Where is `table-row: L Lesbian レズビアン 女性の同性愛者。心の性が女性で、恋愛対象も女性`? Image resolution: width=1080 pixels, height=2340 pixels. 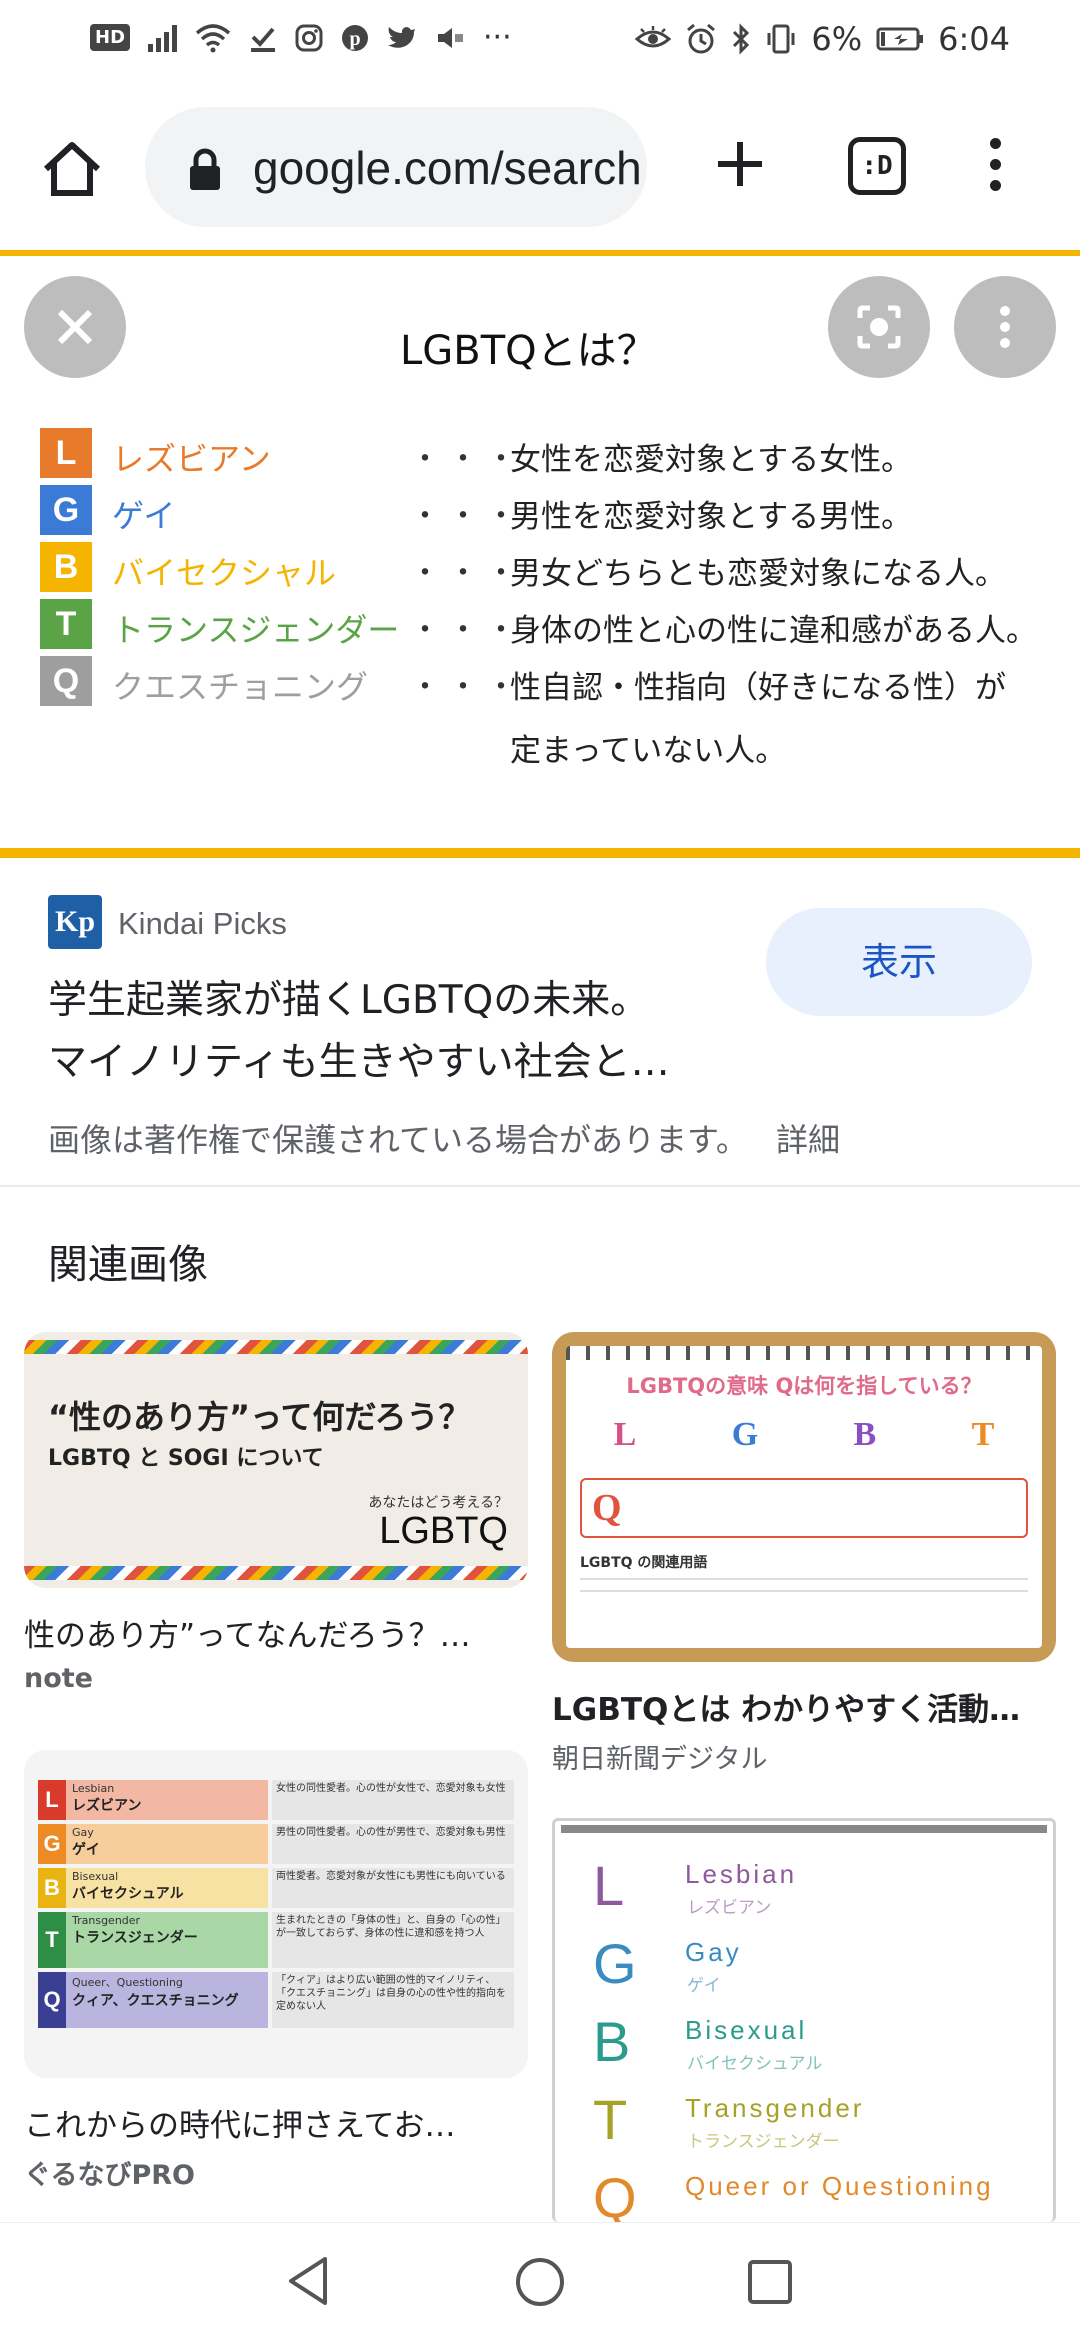 table-row: L Lesbian レズビアン 女性の同性愛者。心の性が女性で、恋愛対象も女性 is located at coordinates (276, 1800).